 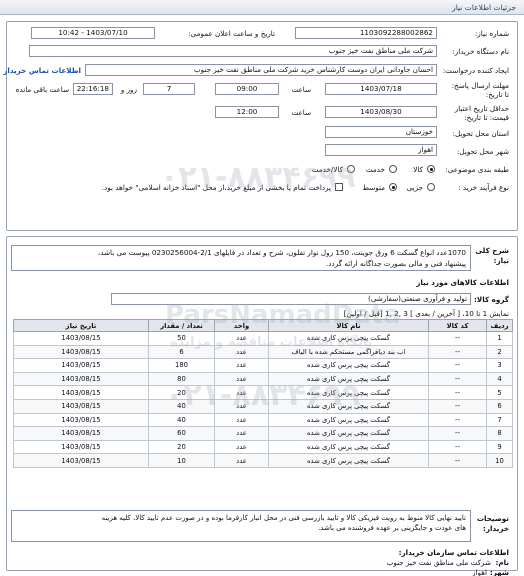 What do you see at coordinates (181, 433) in the screenshot?
I see `cell-qty: 60` at bounding box center [181, 433].